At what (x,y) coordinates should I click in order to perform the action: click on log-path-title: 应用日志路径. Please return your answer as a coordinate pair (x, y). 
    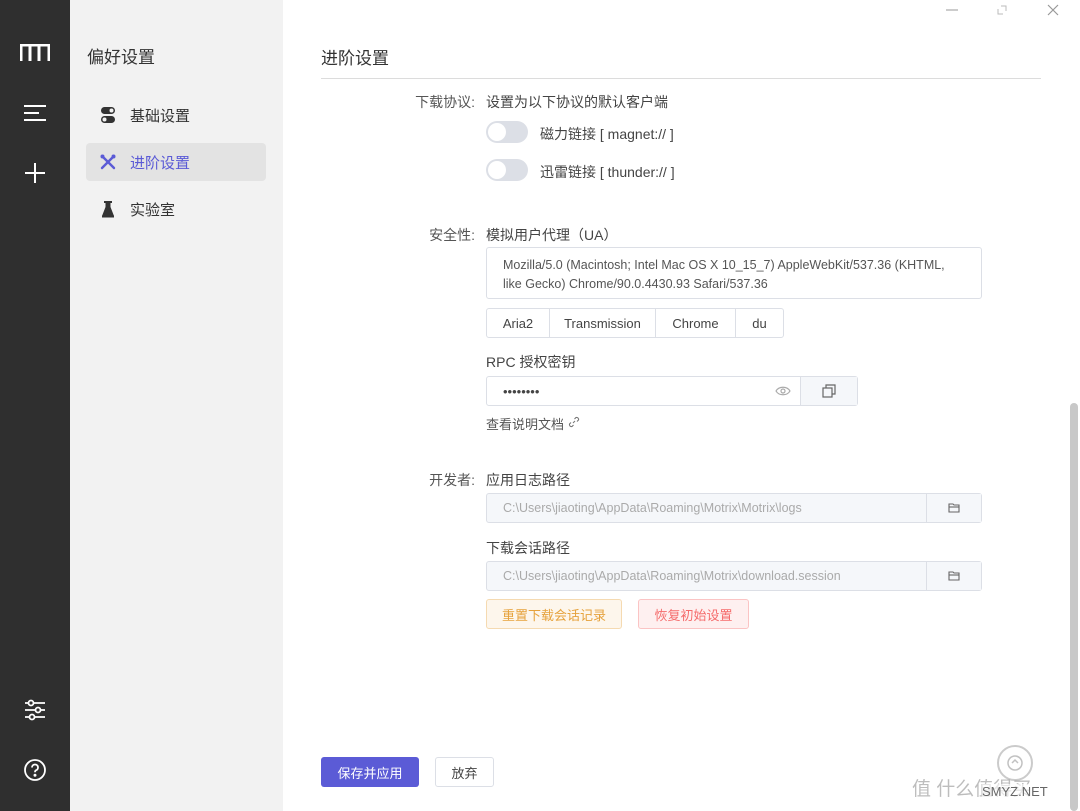
    Looking at the image, I should click on (528, 480).